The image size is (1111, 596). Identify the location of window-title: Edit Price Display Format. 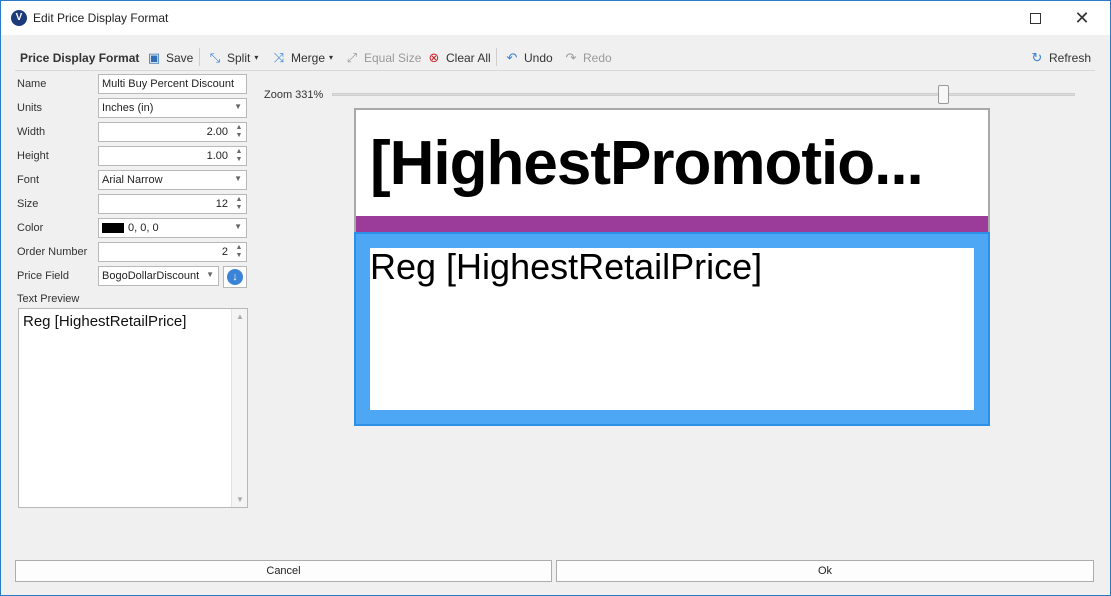
(101, 18).